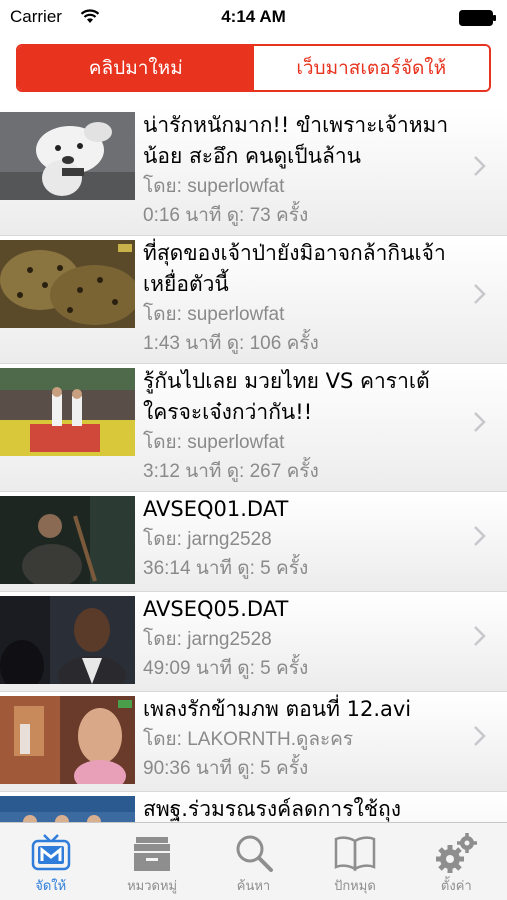 The height and width of the screenshot is (900, 507). I want to click on battery-icon, so click(477, 18).